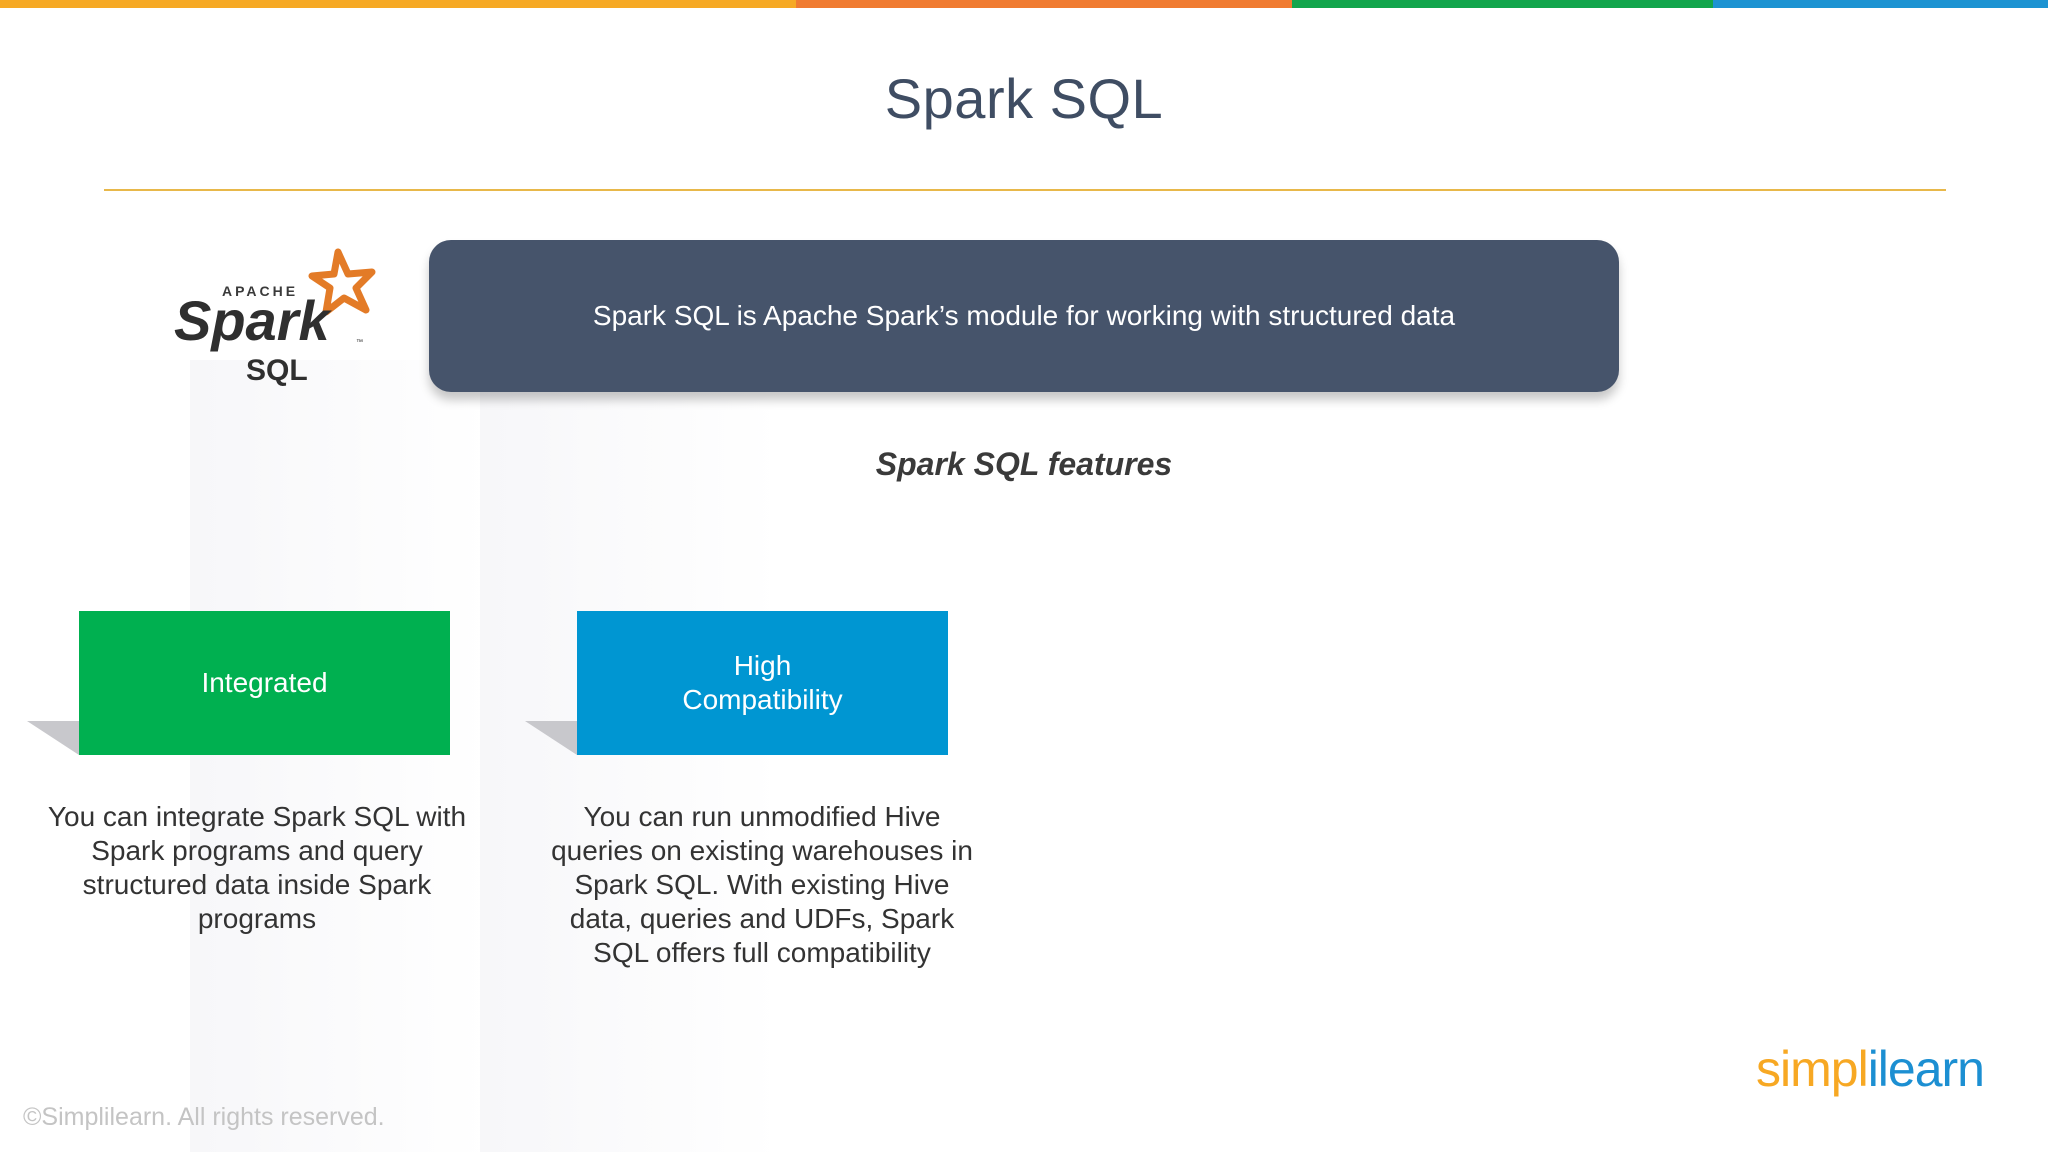  What do you see at coordinates (1044, 4) in the screenshot?
I see `strip-segment-red-orange` at bounding box center [1044, 4].